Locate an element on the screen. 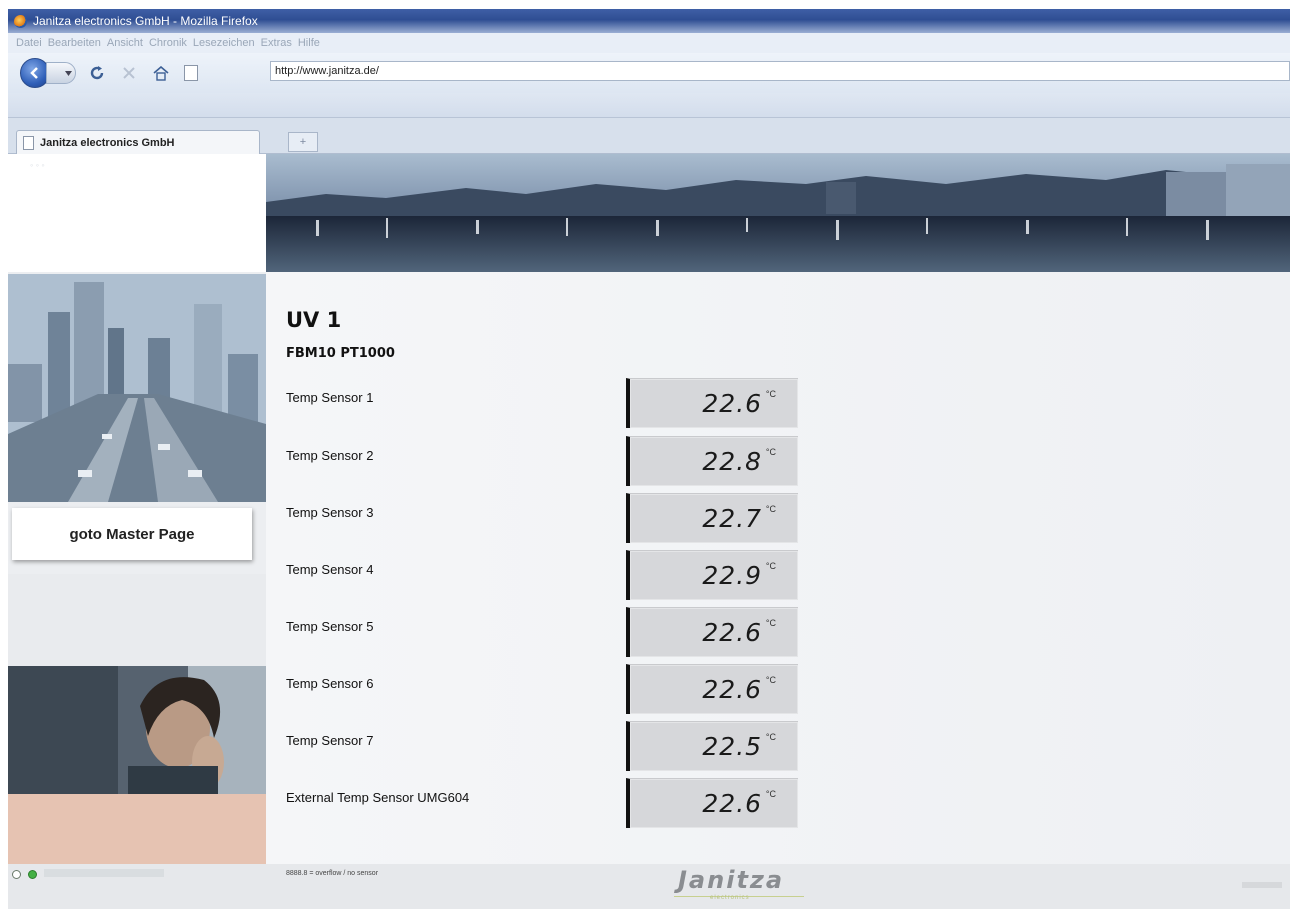 Image resolution: width=1290 pixels, height=909 pixels. city-illustration is located at coordinates (137, 388).